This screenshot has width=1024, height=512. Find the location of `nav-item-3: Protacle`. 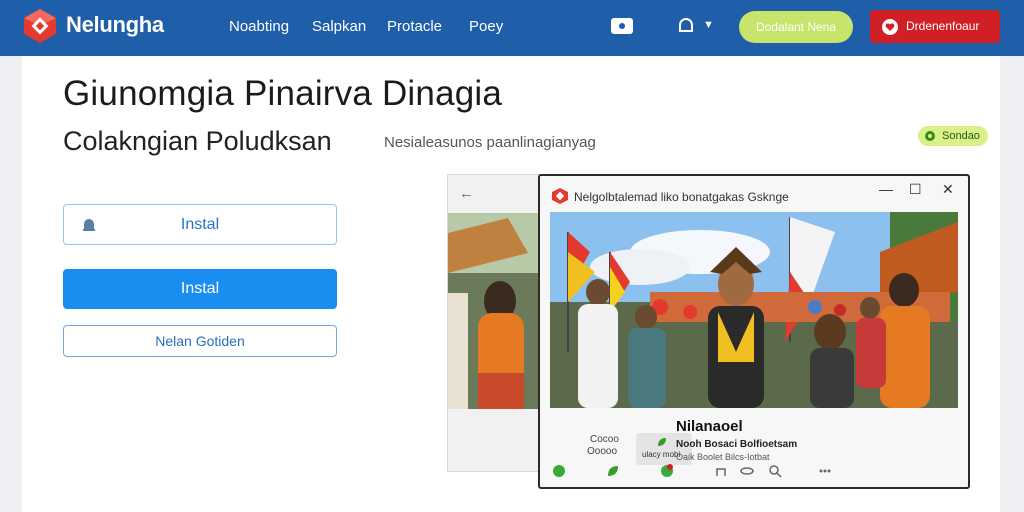

nav-item-3: Protacle is located at coordinates (414, 26).